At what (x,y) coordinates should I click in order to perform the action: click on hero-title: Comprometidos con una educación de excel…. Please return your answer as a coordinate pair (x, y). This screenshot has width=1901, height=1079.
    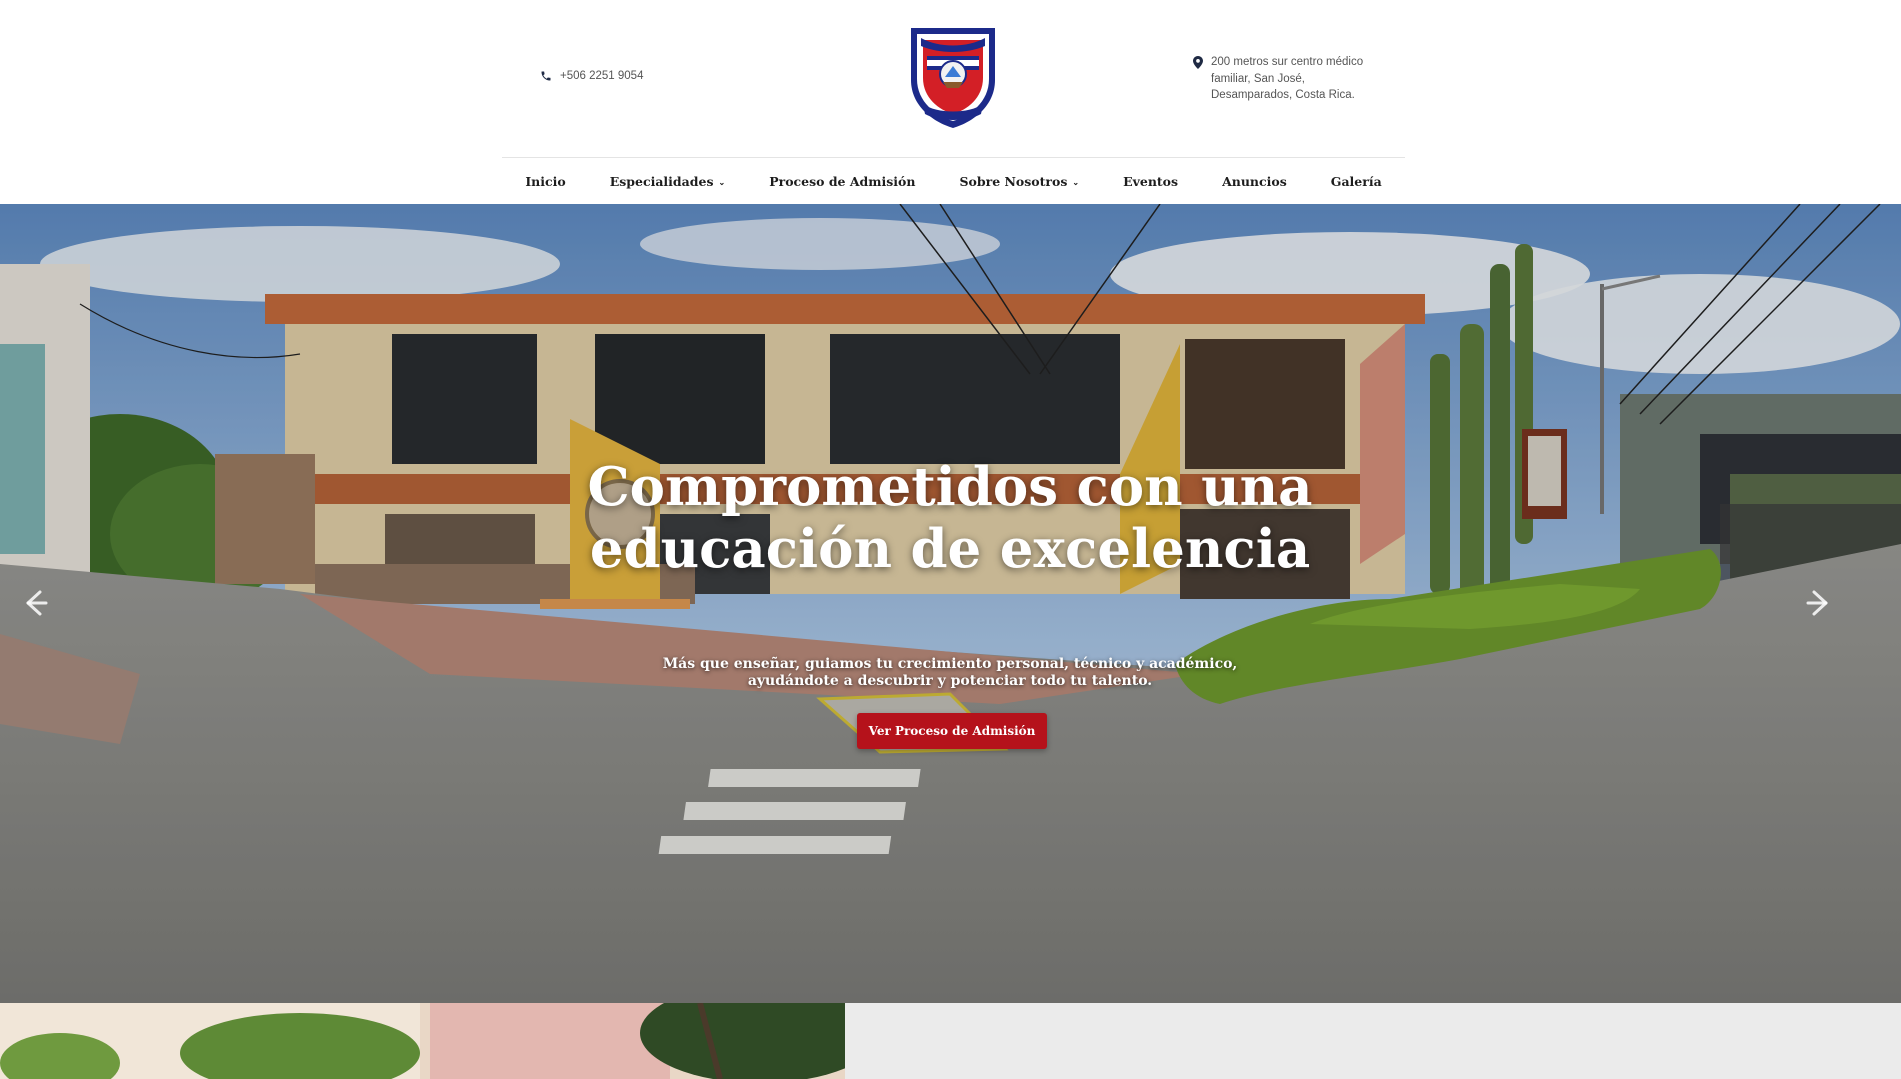
    Looking at the image, I should click on (950, 518).